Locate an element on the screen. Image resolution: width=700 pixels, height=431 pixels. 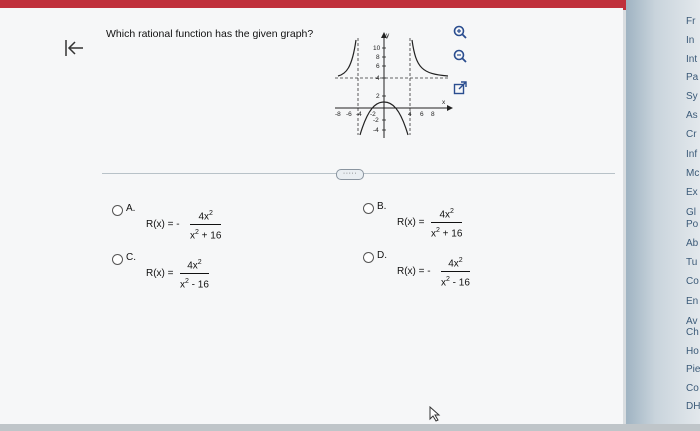
y-tick-label: 8 is located at coordinates (378, 57).